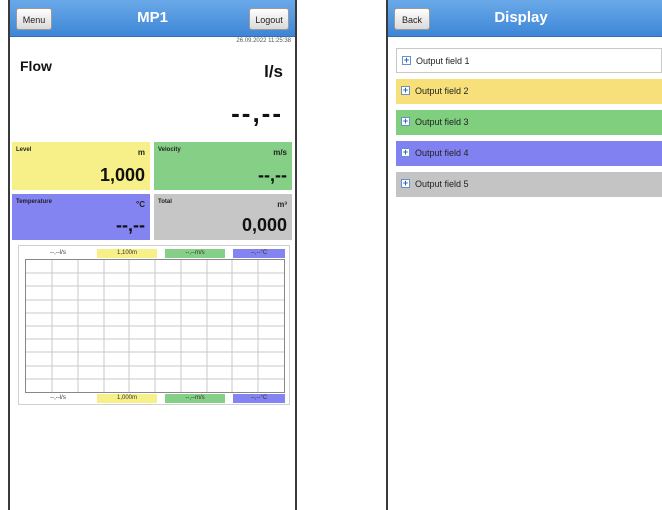 The width and height of the screenshot is (662, 510). What do you see at coordinates (280, 152) in the screenshot?
I see `tile-unit: m/s` at bounding box center [280, 152].